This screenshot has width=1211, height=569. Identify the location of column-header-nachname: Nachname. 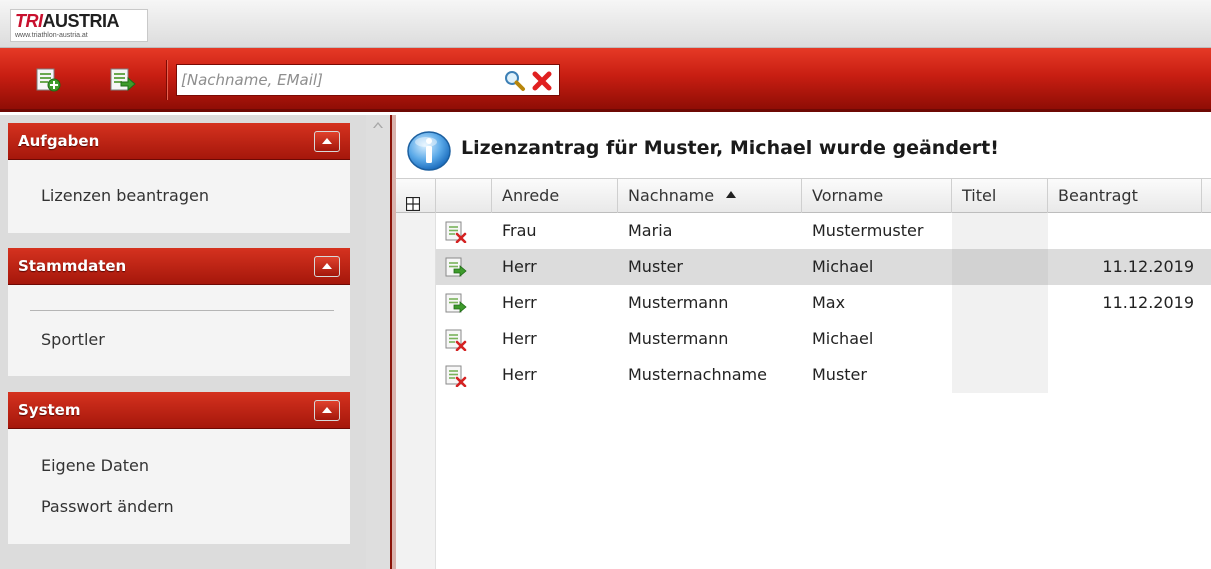
(710, 196).